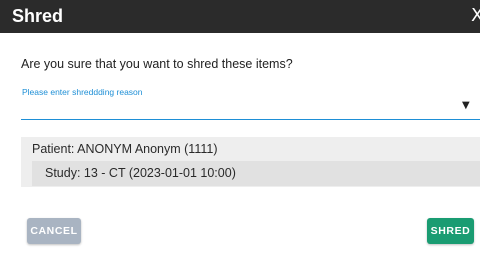  What do you see at coordinates (38, 16) in the screenshot?
I see `dialog-title: Shred` at bounding box center [38, 16].